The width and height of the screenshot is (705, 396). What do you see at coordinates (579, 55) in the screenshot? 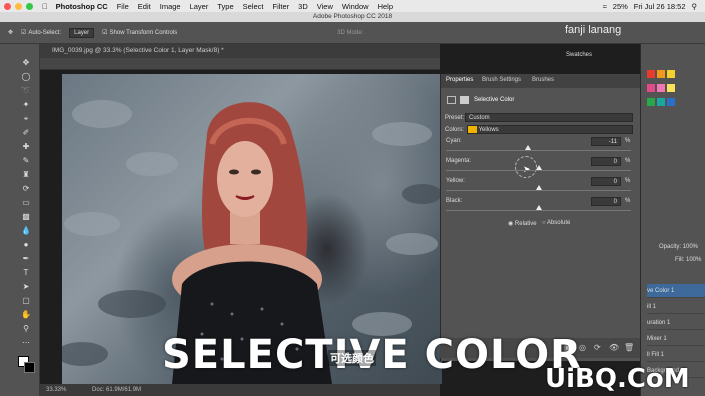
I see `tab-swatches: Swatches` at bounding box center [579, 55].